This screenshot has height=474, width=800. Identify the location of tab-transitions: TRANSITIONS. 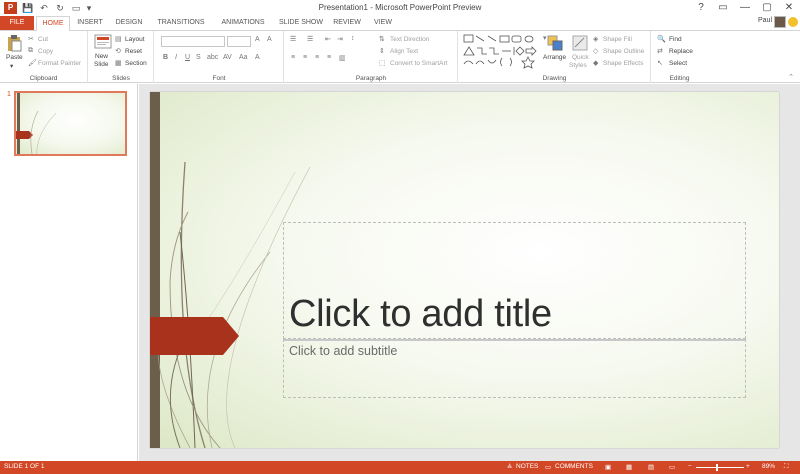
(181, 23).